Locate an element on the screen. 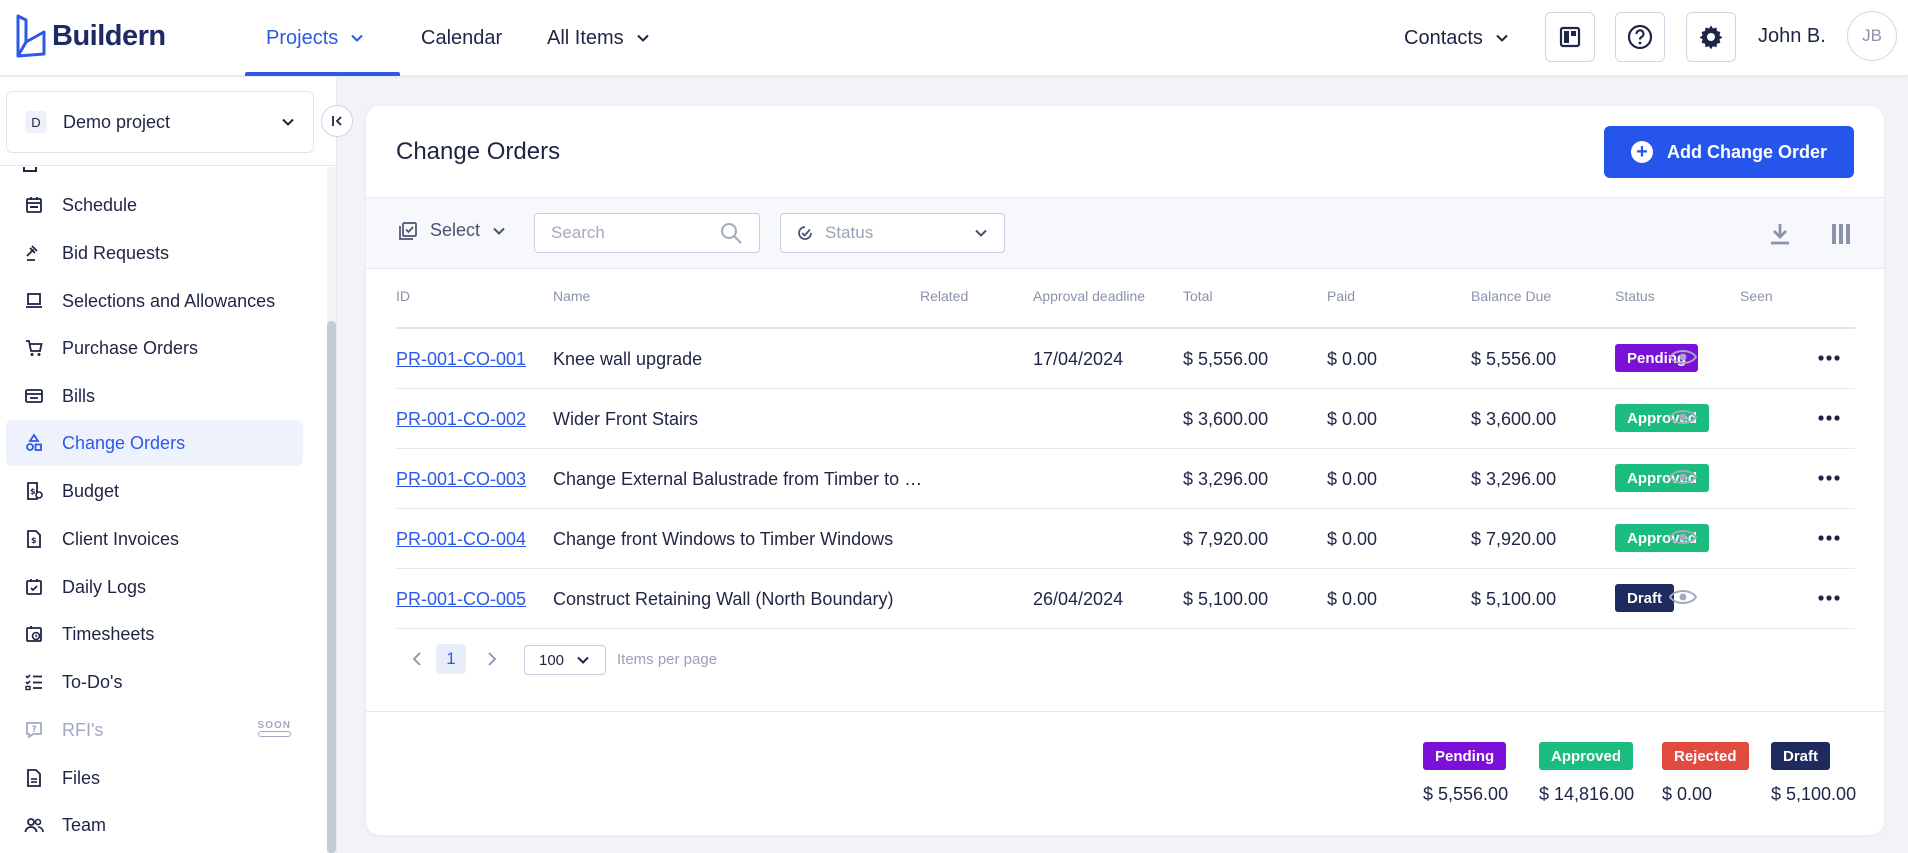 Image resolution: width=1908 pixels, height=853 pixels. calendar-icon is located at coordinates (34, 205).